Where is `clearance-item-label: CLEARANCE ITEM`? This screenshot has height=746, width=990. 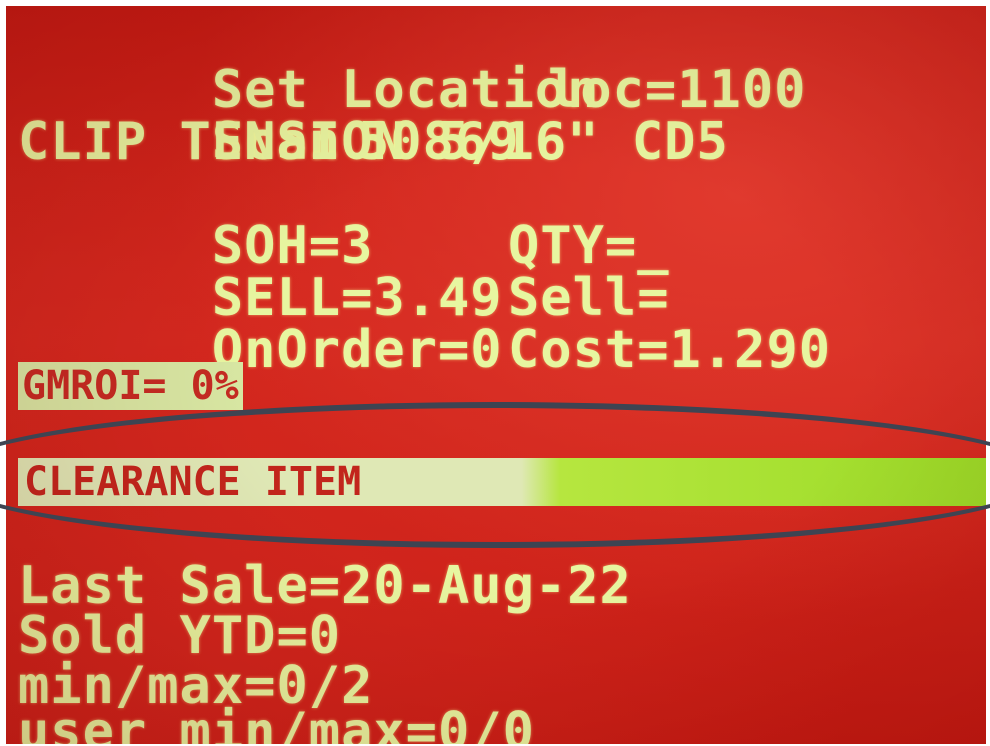
clearance-item-label: CLEARANCE ITEM is located at coordinates (193, 482).